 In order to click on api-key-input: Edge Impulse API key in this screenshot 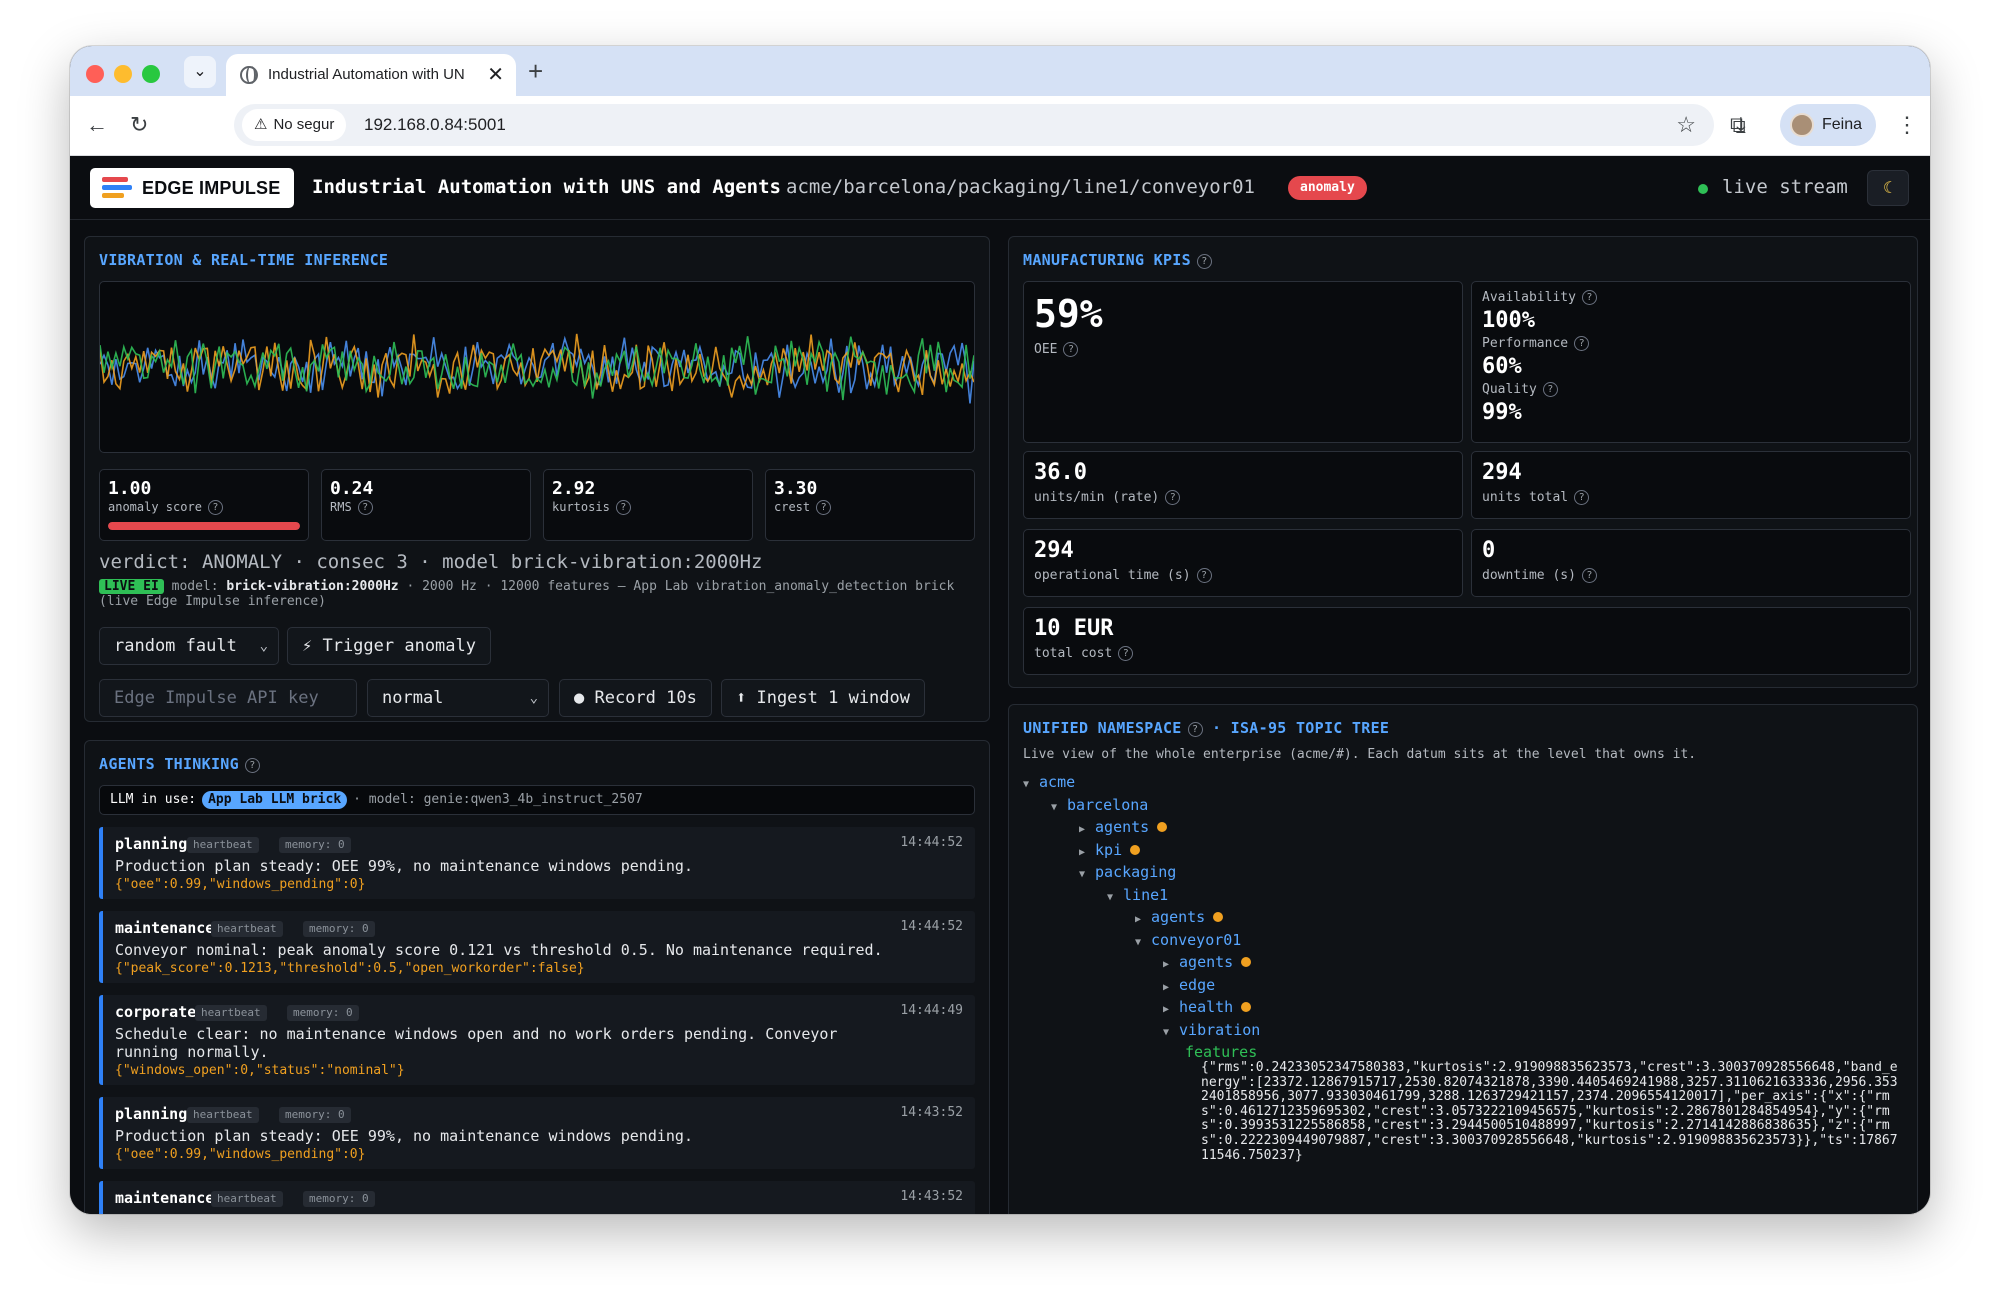, I will do `click(228, 698)`.